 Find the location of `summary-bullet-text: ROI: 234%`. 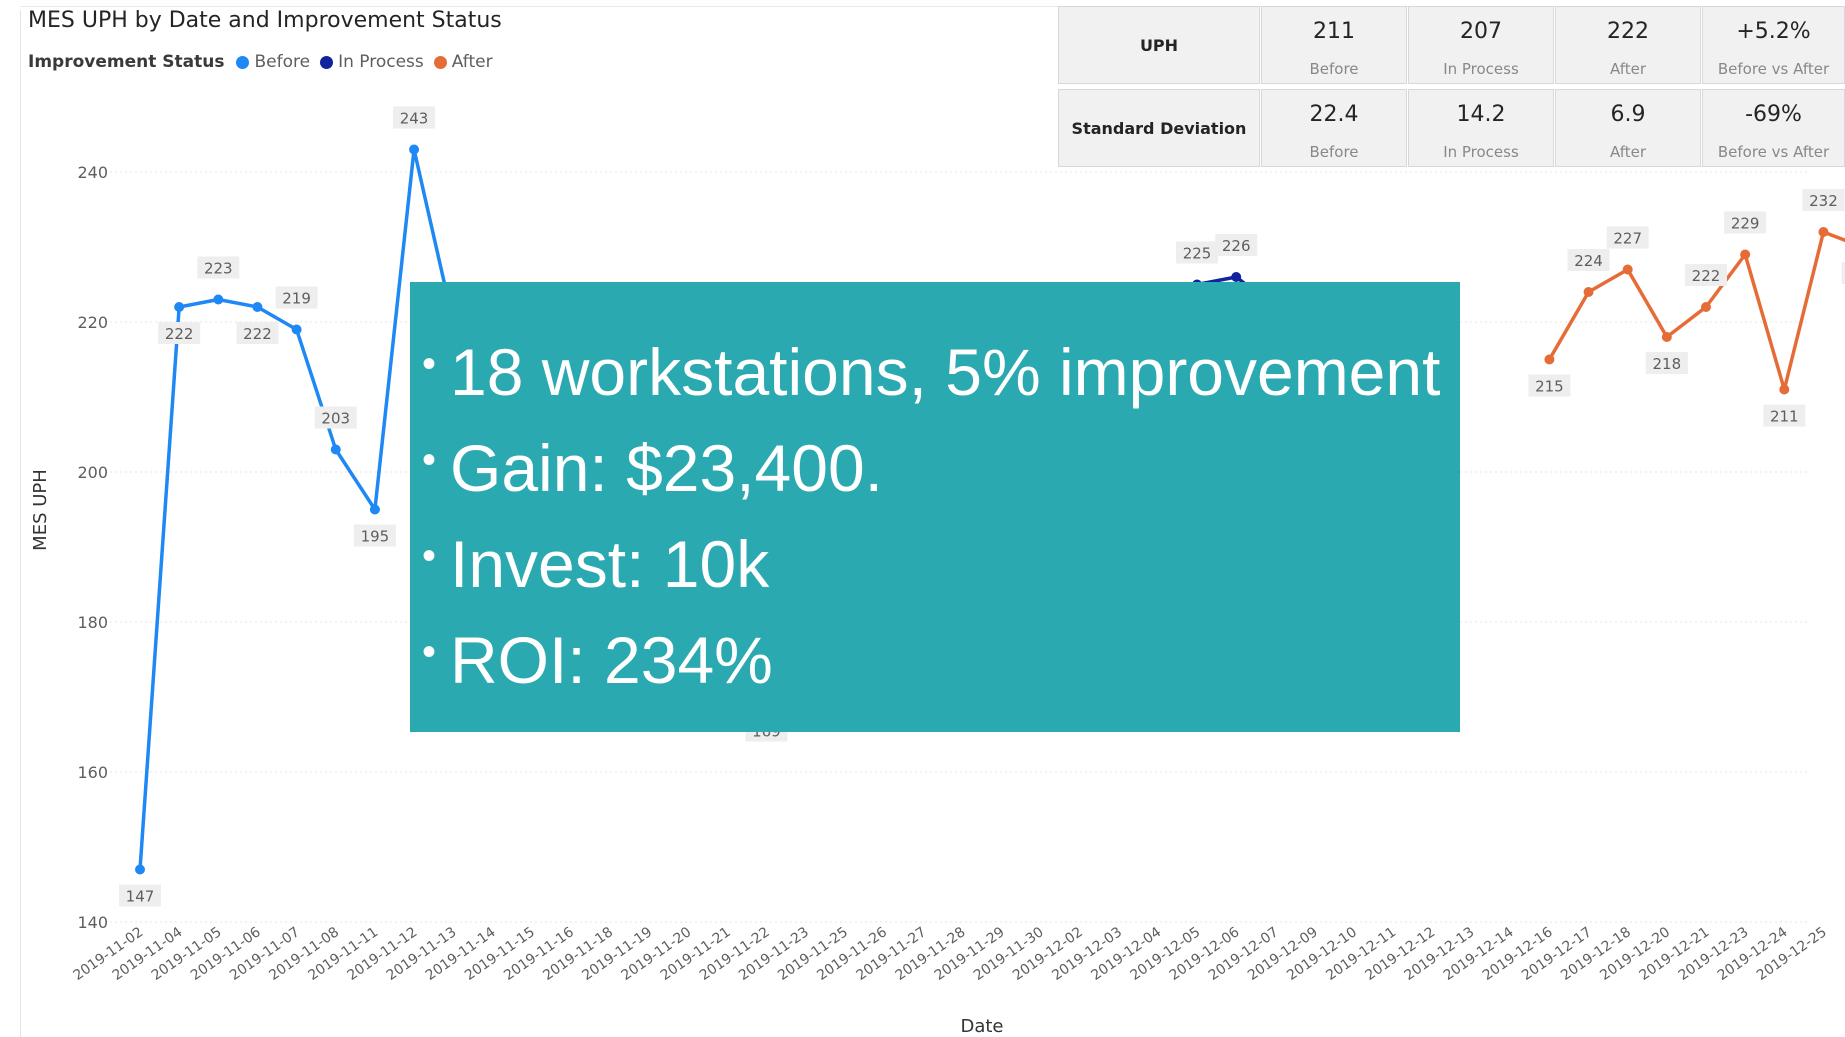

summary-bullet-text: ROI: 234% is located at coordinates (611, 660).